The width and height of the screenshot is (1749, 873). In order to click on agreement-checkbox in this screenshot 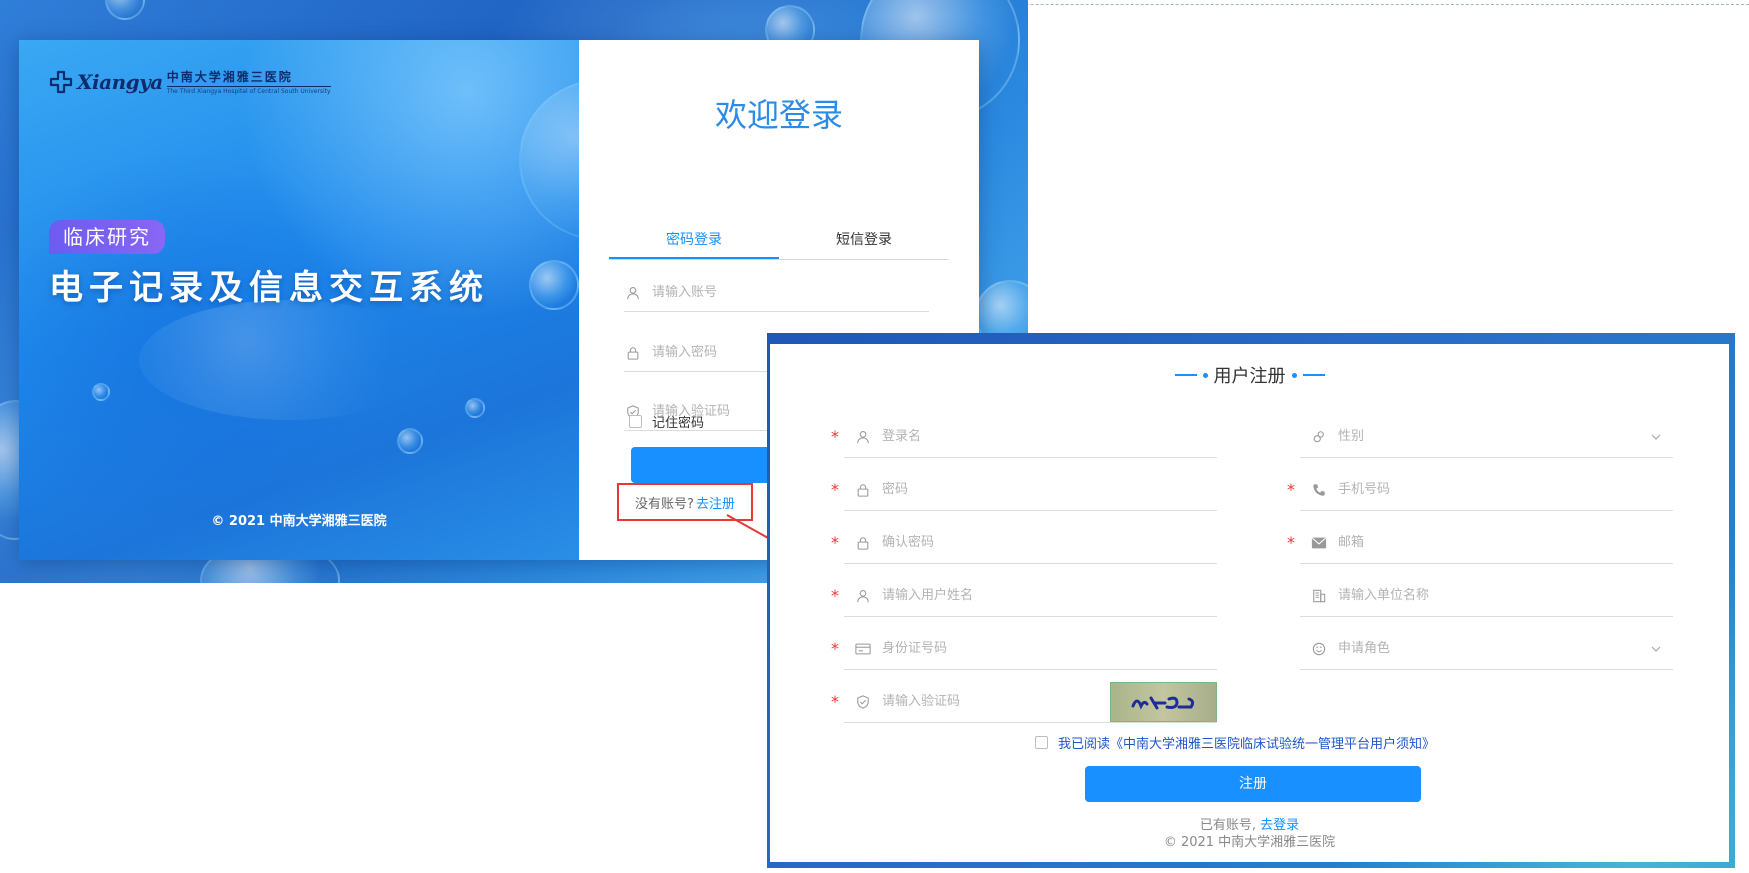, I will do `click(1041, 742)`.